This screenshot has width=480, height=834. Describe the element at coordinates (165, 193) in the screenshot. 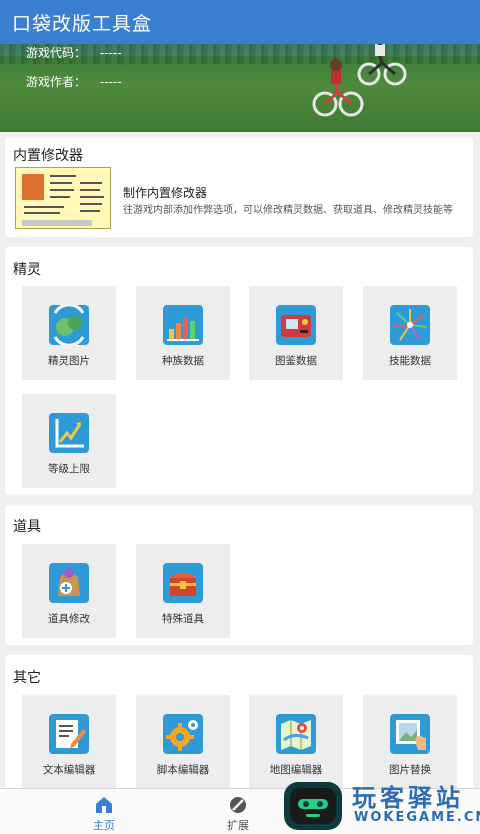

I see `builtin-modifier-name: 制作内置修改器` at that location.